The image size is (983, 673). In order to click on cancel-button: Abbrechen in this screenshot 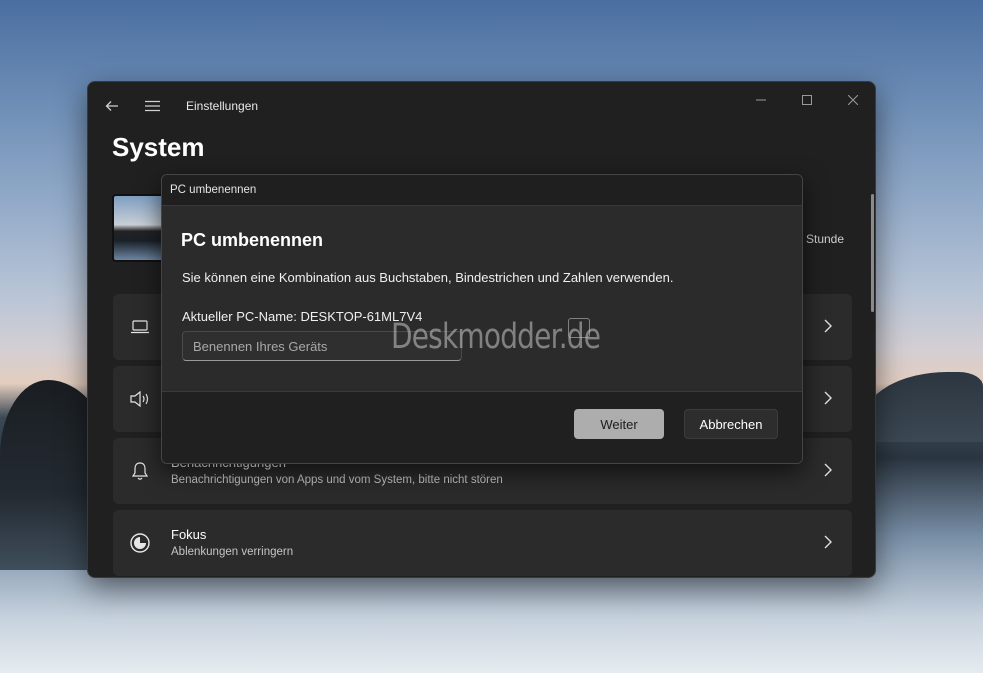, I will do `click(731, 424)`.